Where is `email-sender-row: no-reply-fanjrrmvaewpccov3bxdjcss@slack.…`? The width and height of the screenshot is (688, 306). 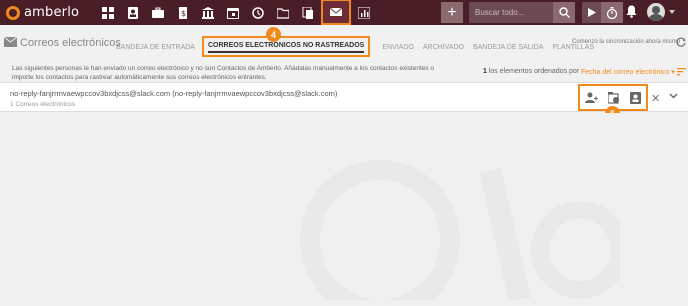 email-sender-row: no-reply-fanjrrmvaewpccov3bxdjcss@slack.… is located at coordinates (344, 97).